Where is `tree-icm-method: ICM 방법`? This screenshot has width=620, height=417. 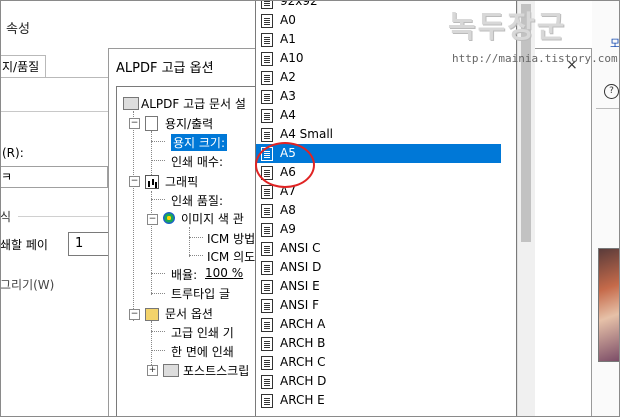 tree-icm-method: ICM 방법 is located at coordinates (231, 238).